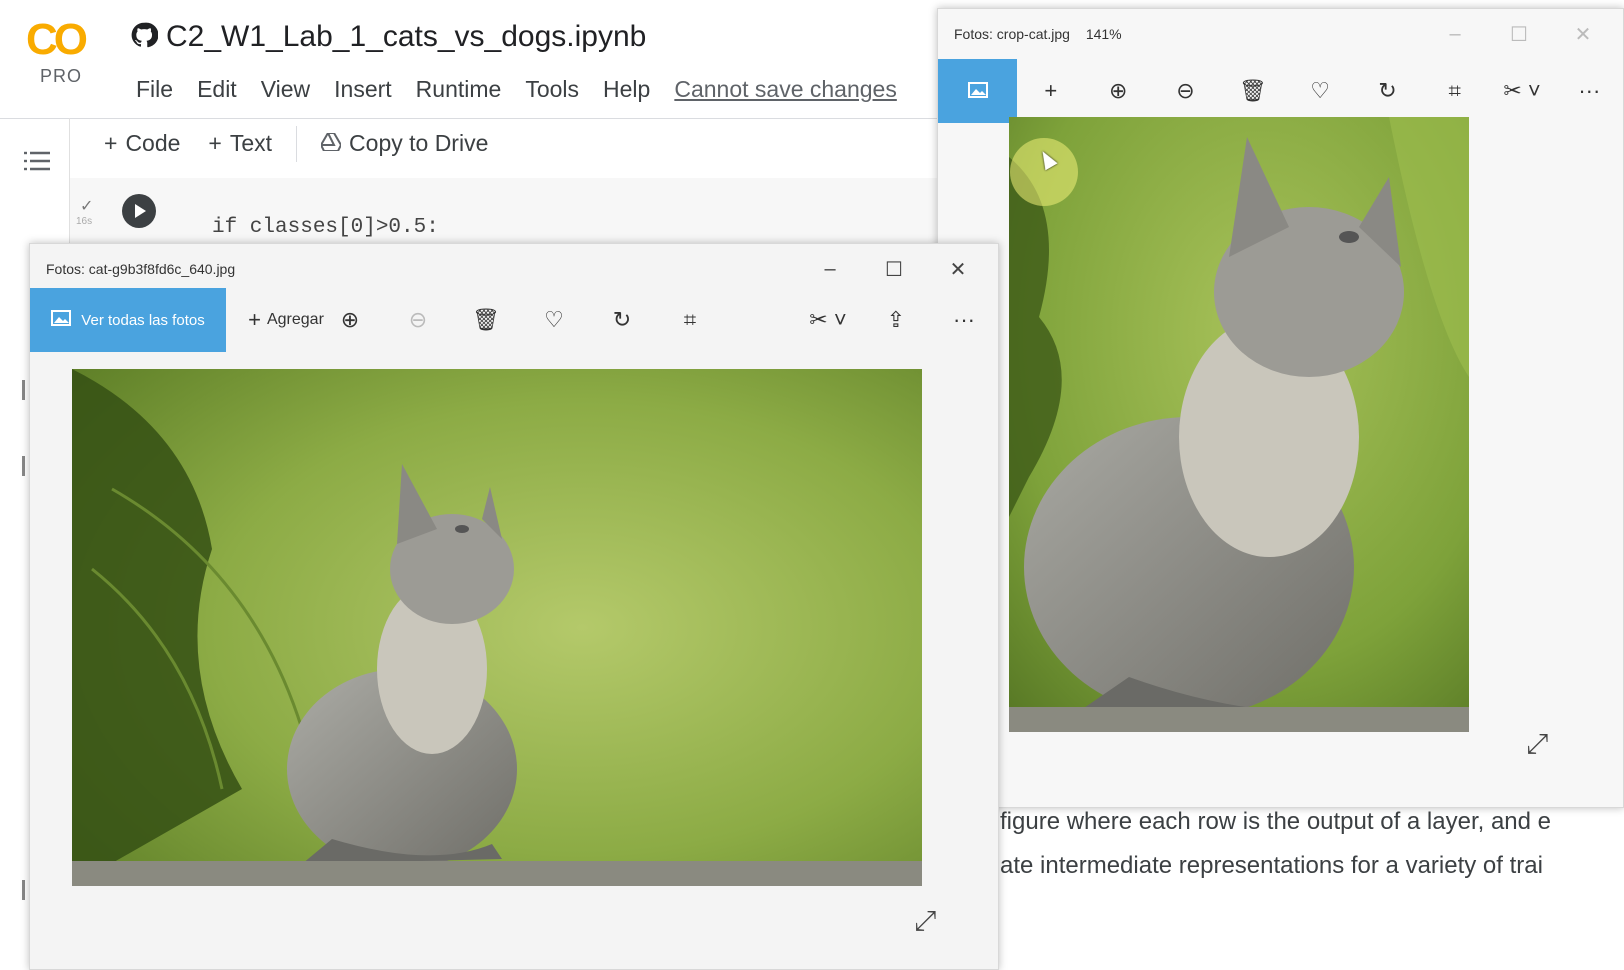 The height and width of the screenshot is (970, 1624). I want to click on colab-tier-label: PRO, so click(61, 76).